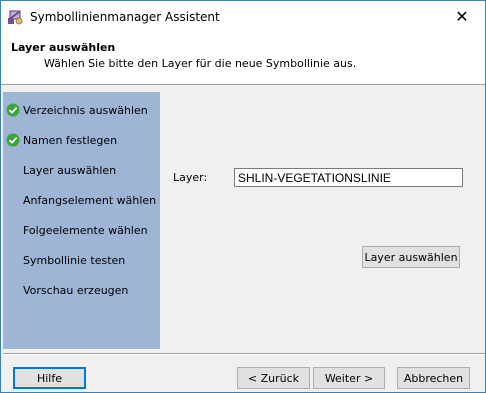 Image resolution: width=486 pixels, height=393 pixels. Describe the element at coordinates (85, 110) in the screenshot. I see `step-label: Verzeichnis auswählen` at that location.